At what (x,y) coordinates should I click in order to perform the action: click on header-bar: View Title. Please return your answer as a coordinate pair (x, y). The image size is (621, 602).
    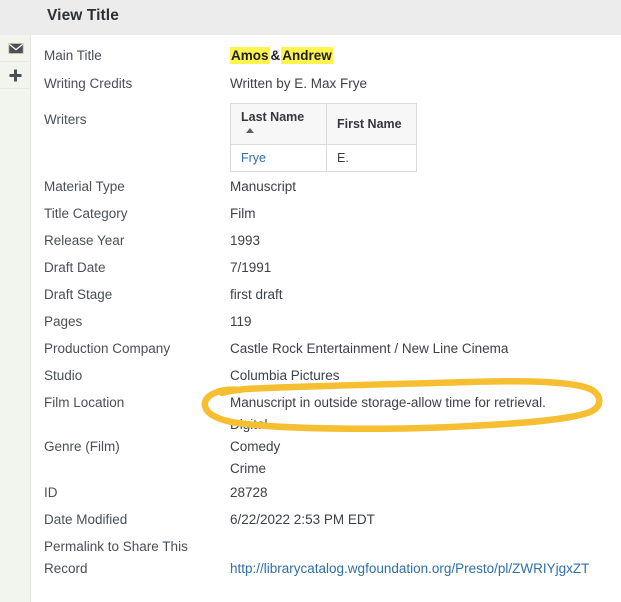
    Looking at the image, I should click on (310, 17).